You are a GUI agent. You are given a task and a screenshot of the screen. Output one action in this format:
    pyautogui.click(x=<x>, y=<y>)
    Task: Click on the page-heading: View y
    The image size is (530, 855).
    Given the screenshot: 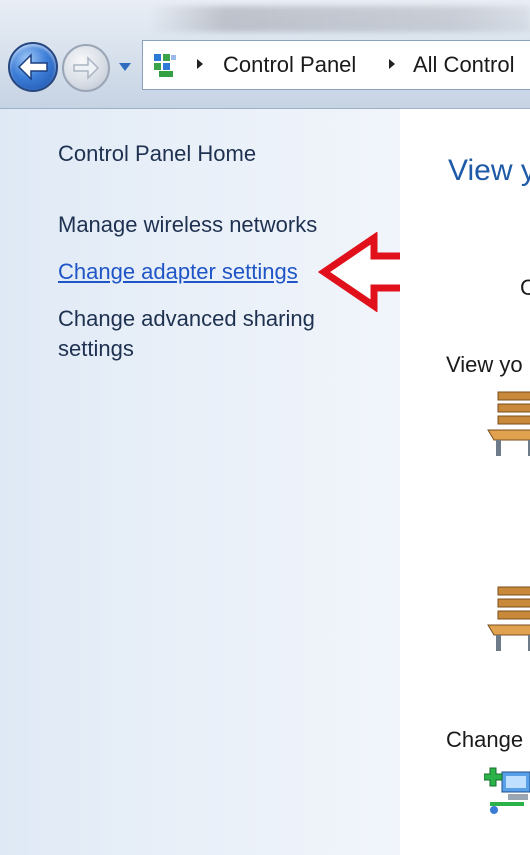 What is the action you would take?
    pyautogui.click(x=489, y=170)
    